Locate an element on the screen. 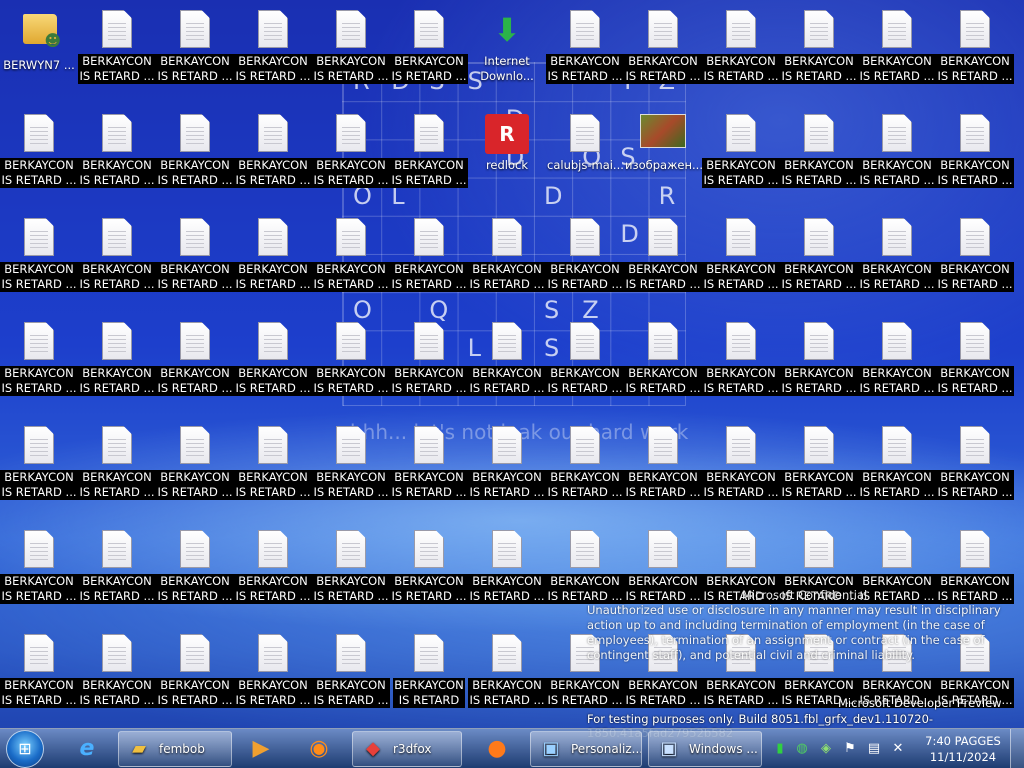  start-button: ⊞ is located at coordinates (25, 749).